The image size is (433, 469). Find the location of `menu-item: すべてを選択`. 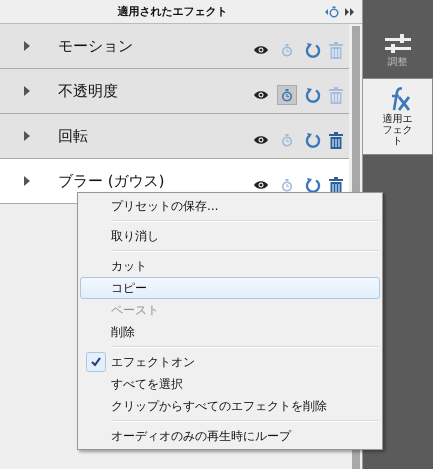

menu-item: すべてを選択 is located at coordinates (230, 384).